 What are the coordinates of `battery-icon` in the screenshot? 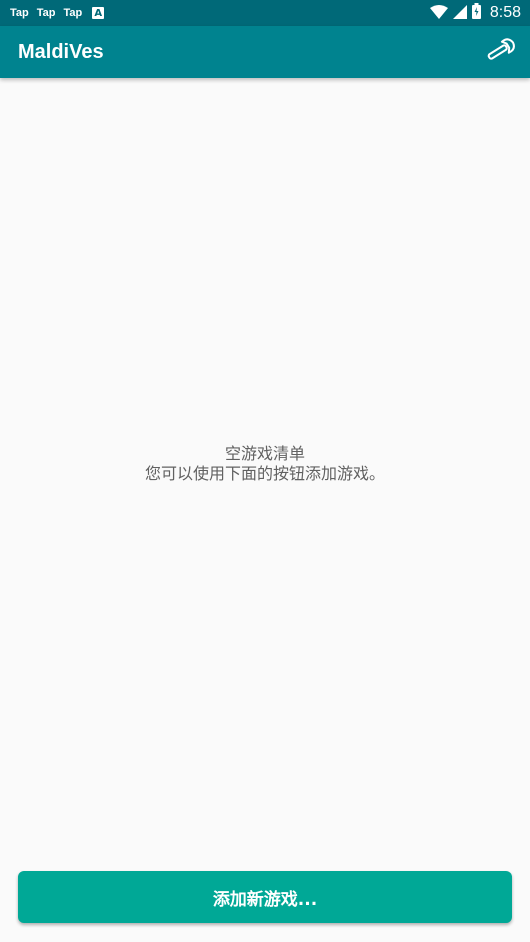 It's located at (476, 13).